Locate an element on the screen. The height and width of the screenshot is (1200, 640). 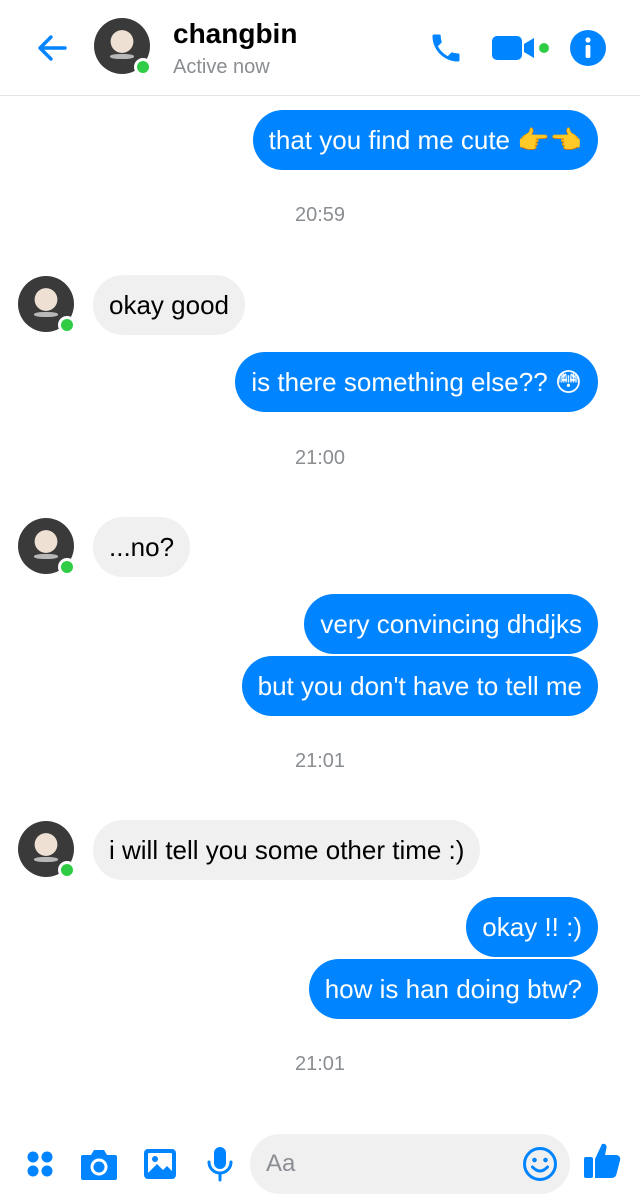
camera-icon is located at coordinates (99, 1165).